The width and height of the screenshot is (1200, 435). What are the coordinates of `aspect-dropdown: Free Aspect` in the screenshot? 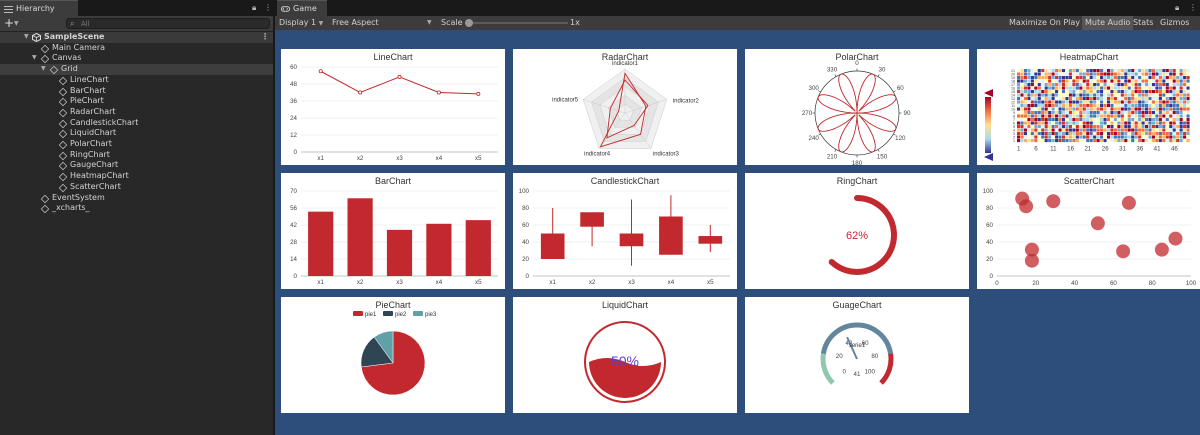 It's located at (355, 23).